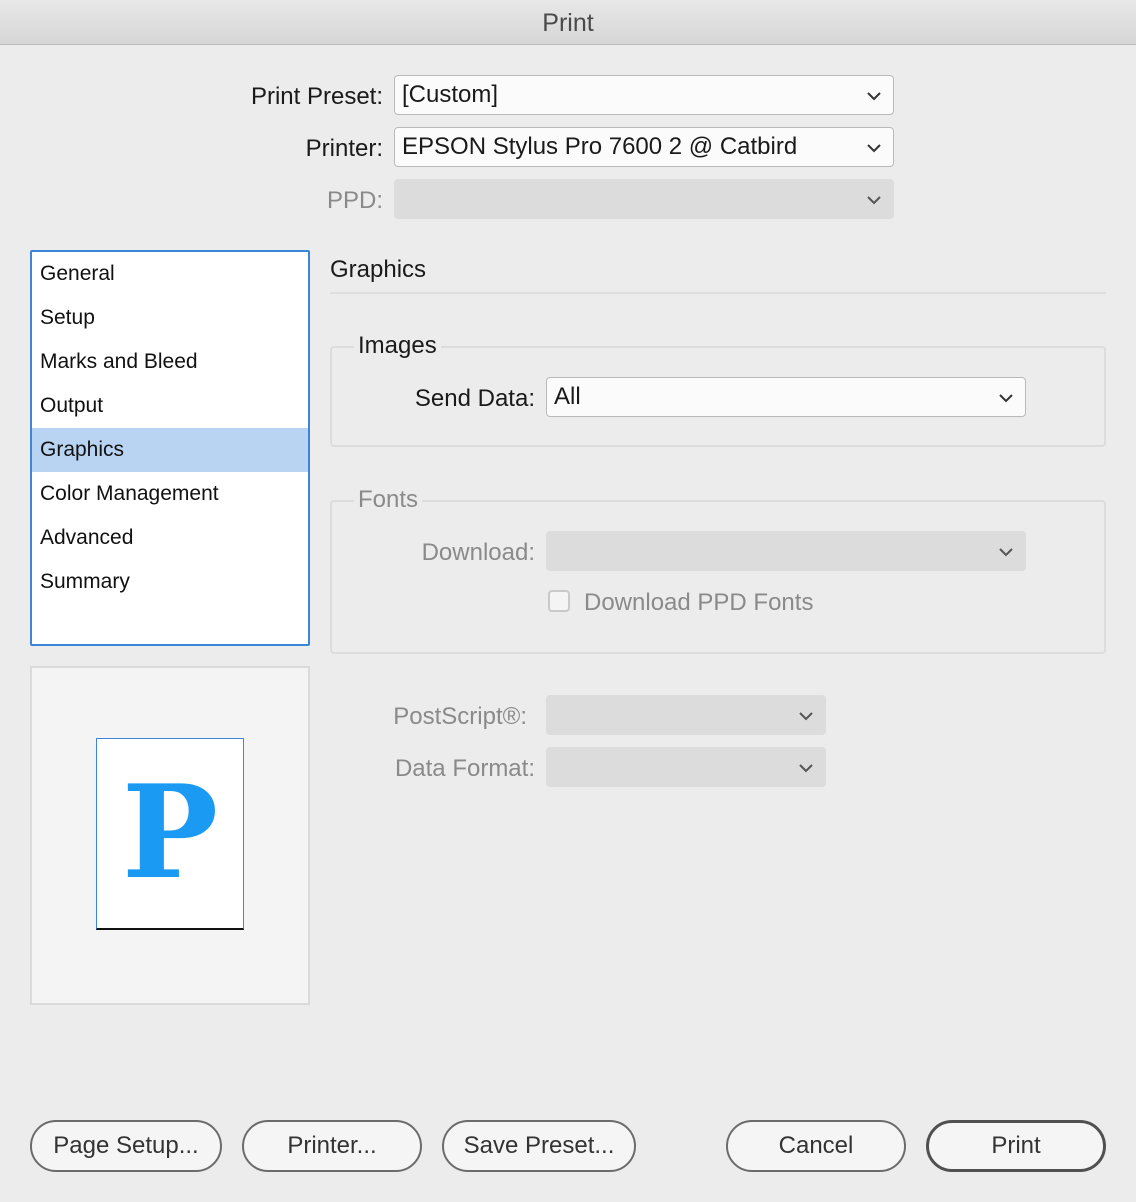 The image size is (1136, 1202). What do you see at coordinates (1016, 1146) in the screenshot?
I see `print-button: Print` at bounding box center [1016, 1146].